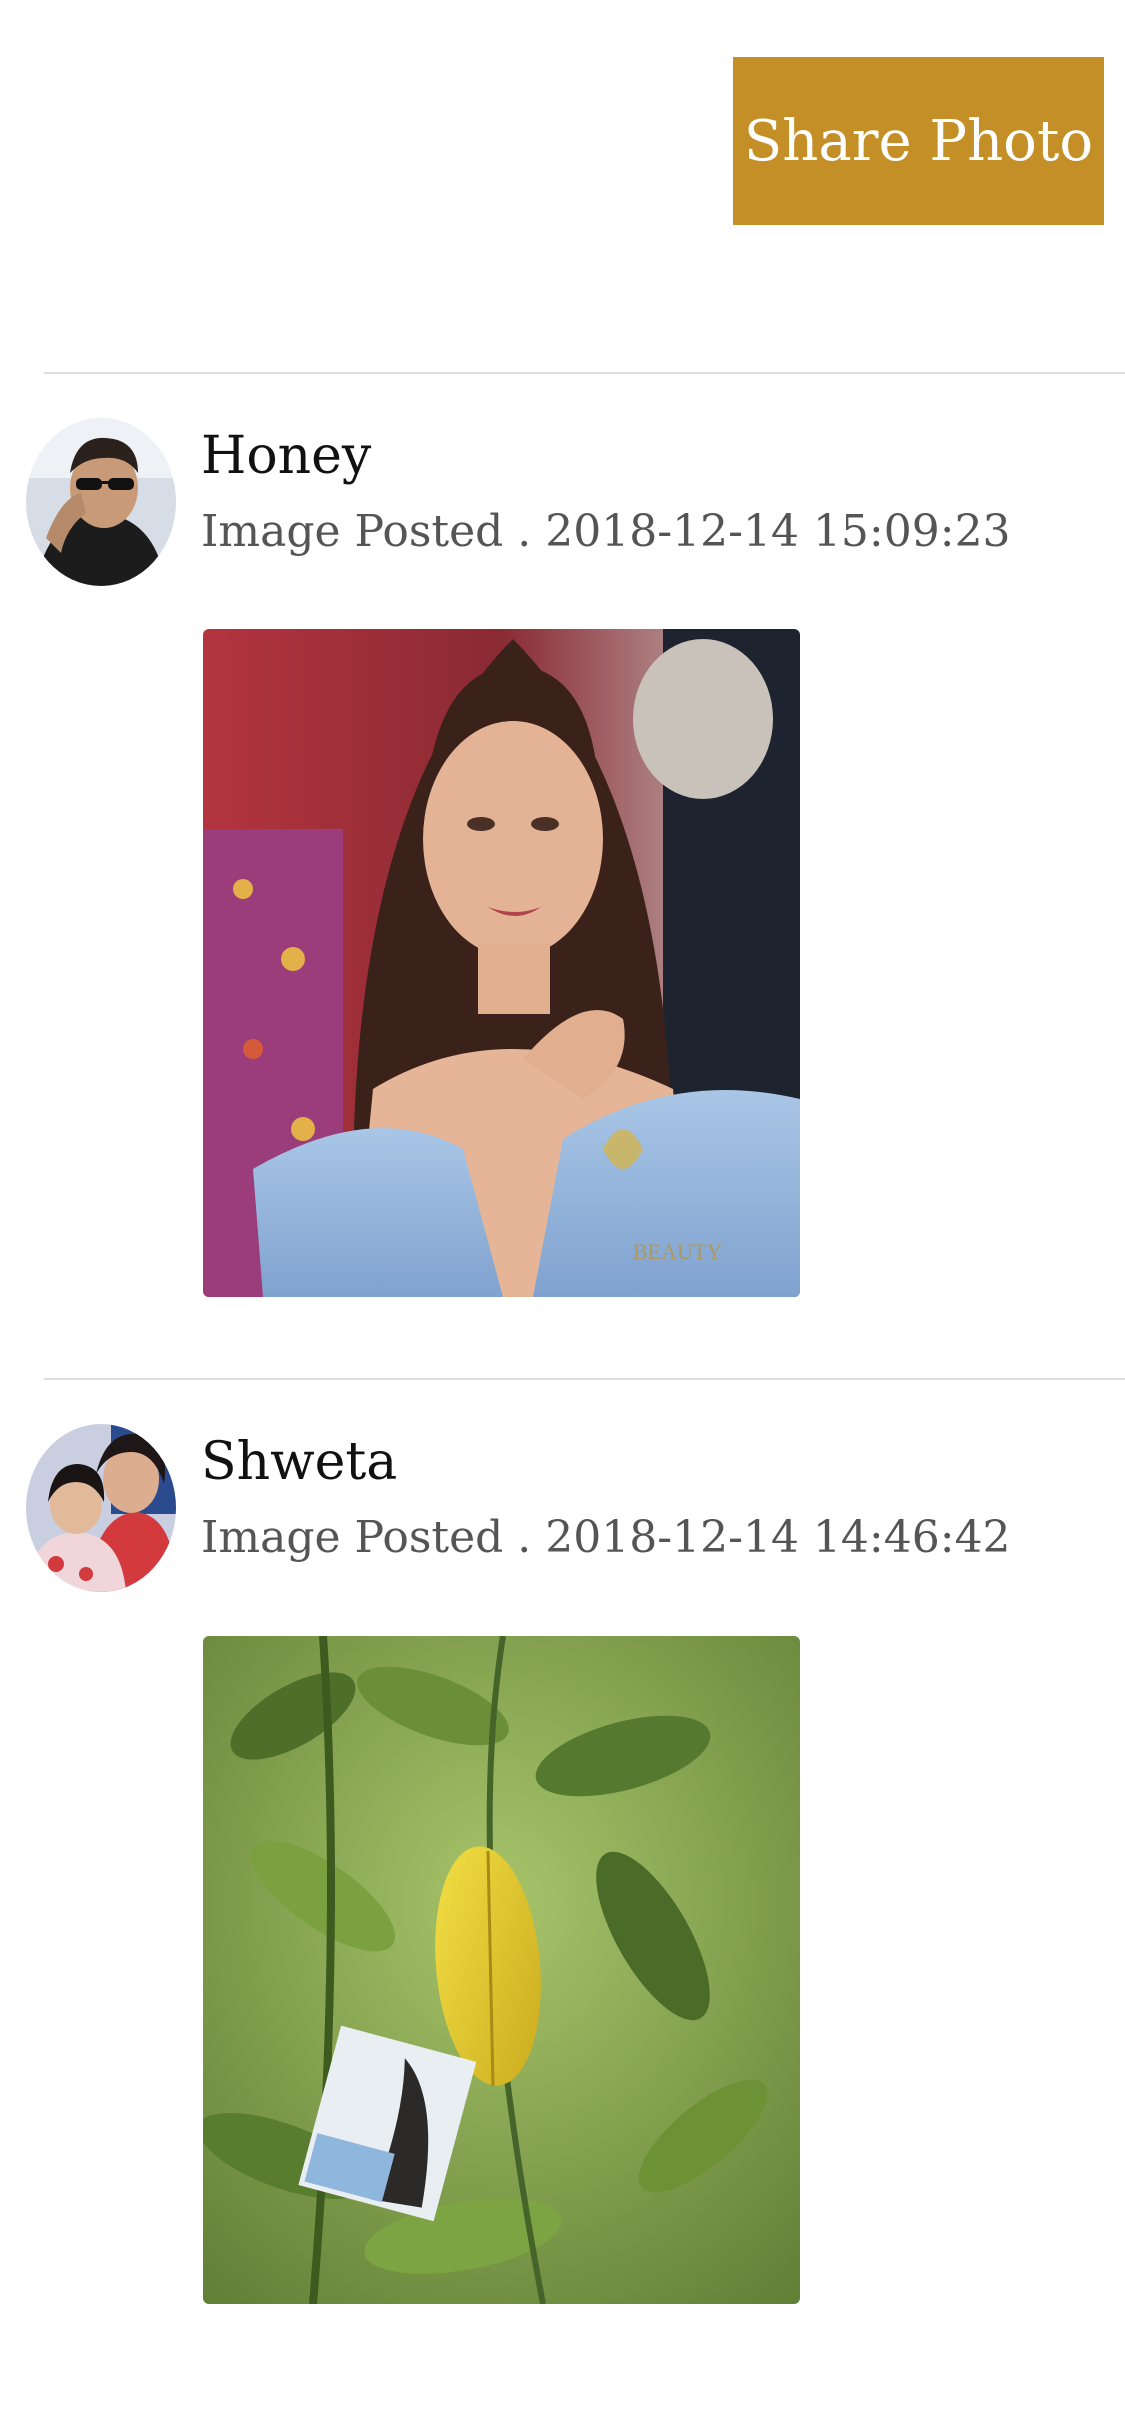 The image size is (1125, 2436). I want to click on leaves-photo-image, so click(501, 1970).